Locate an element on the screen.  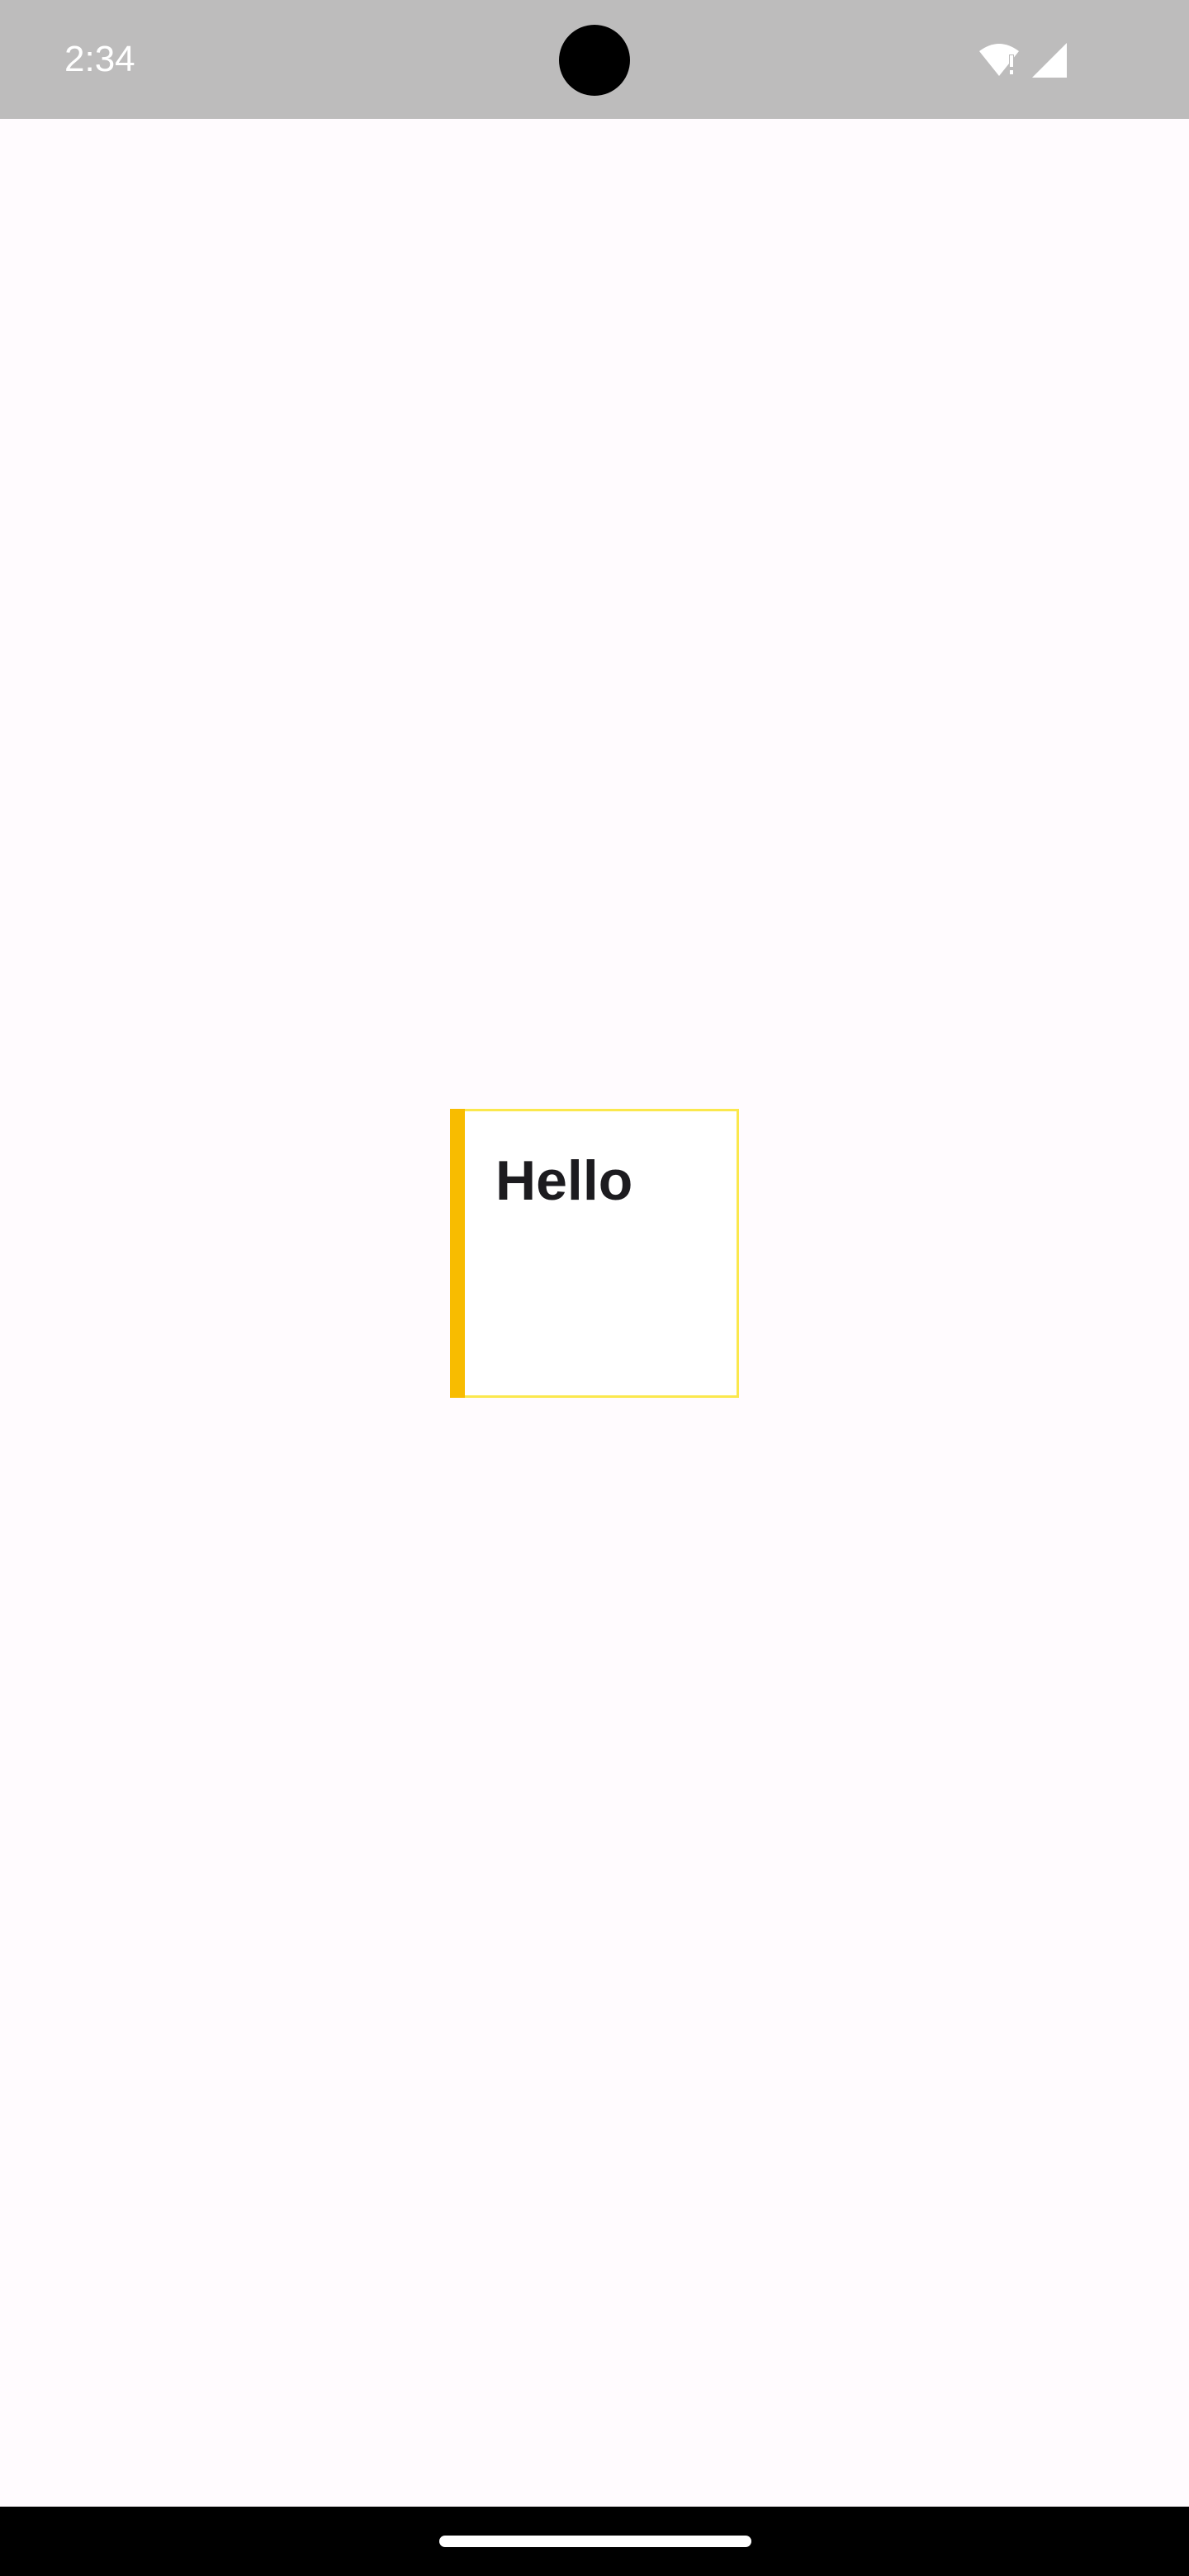
navigation-bar is located at coordinates (594, 2541).